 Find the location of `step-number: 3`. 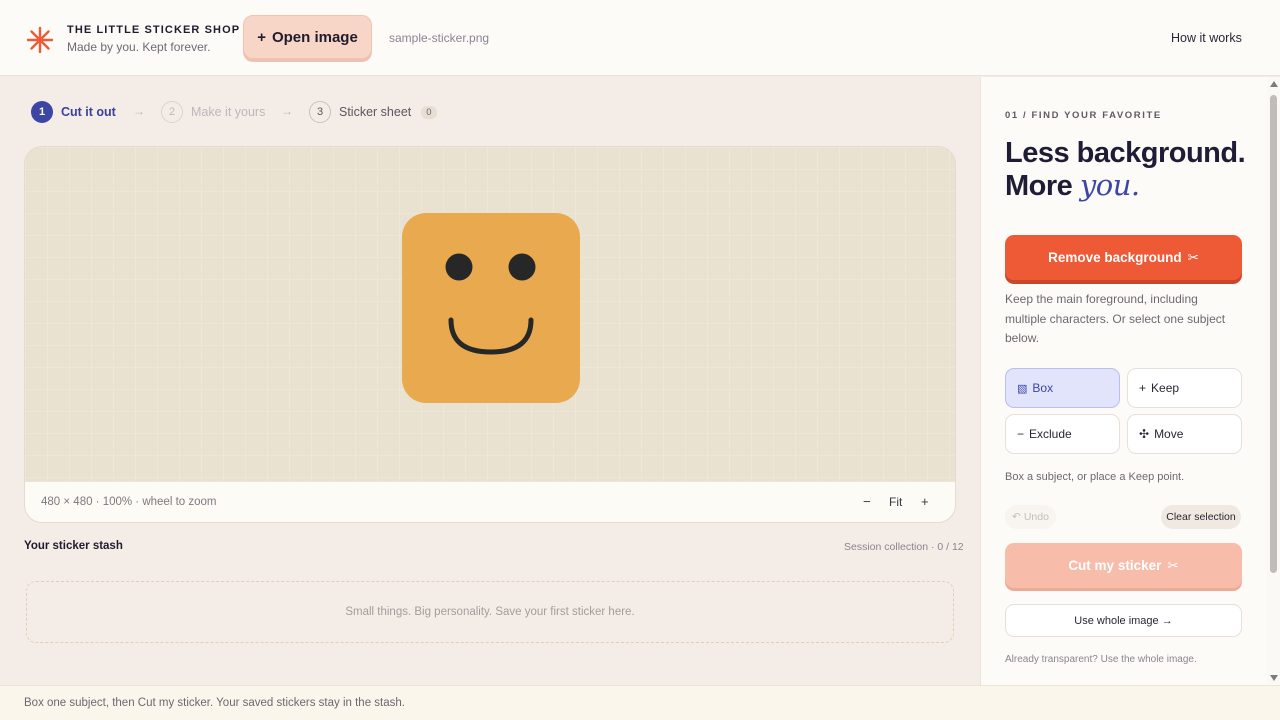

step-number: 3 is located at coordinates (320, 112).